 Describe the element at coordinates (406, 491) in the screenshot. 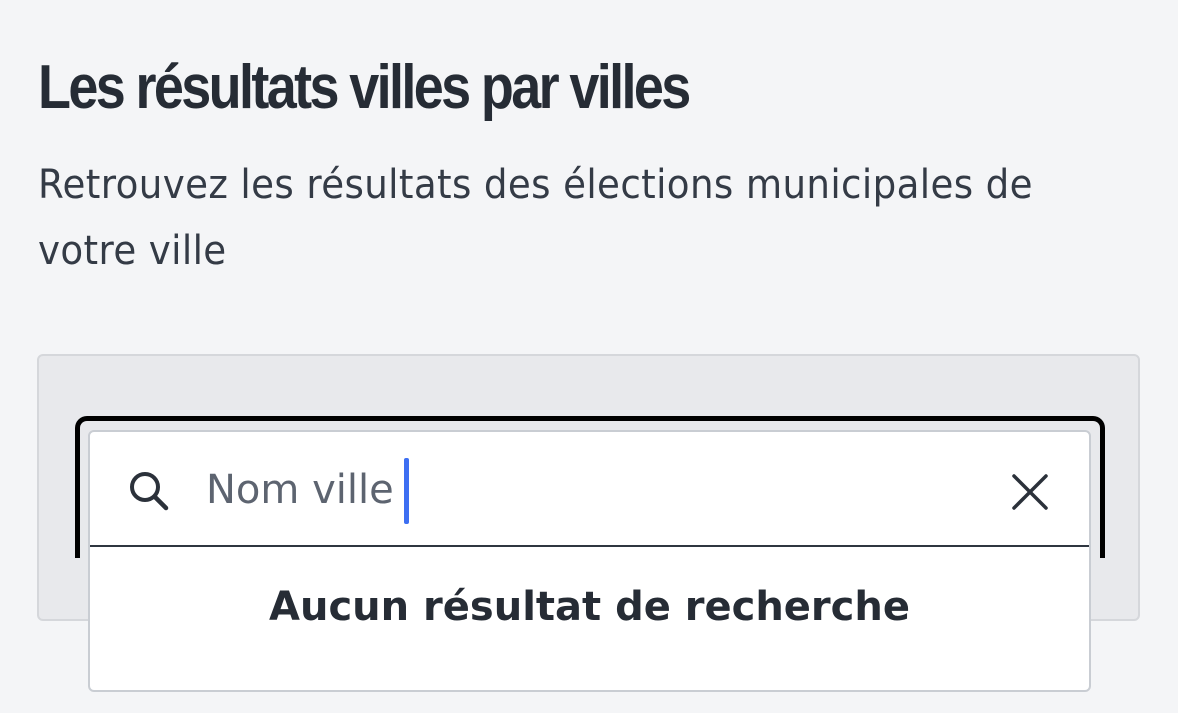

I see `text-caret` at that location.